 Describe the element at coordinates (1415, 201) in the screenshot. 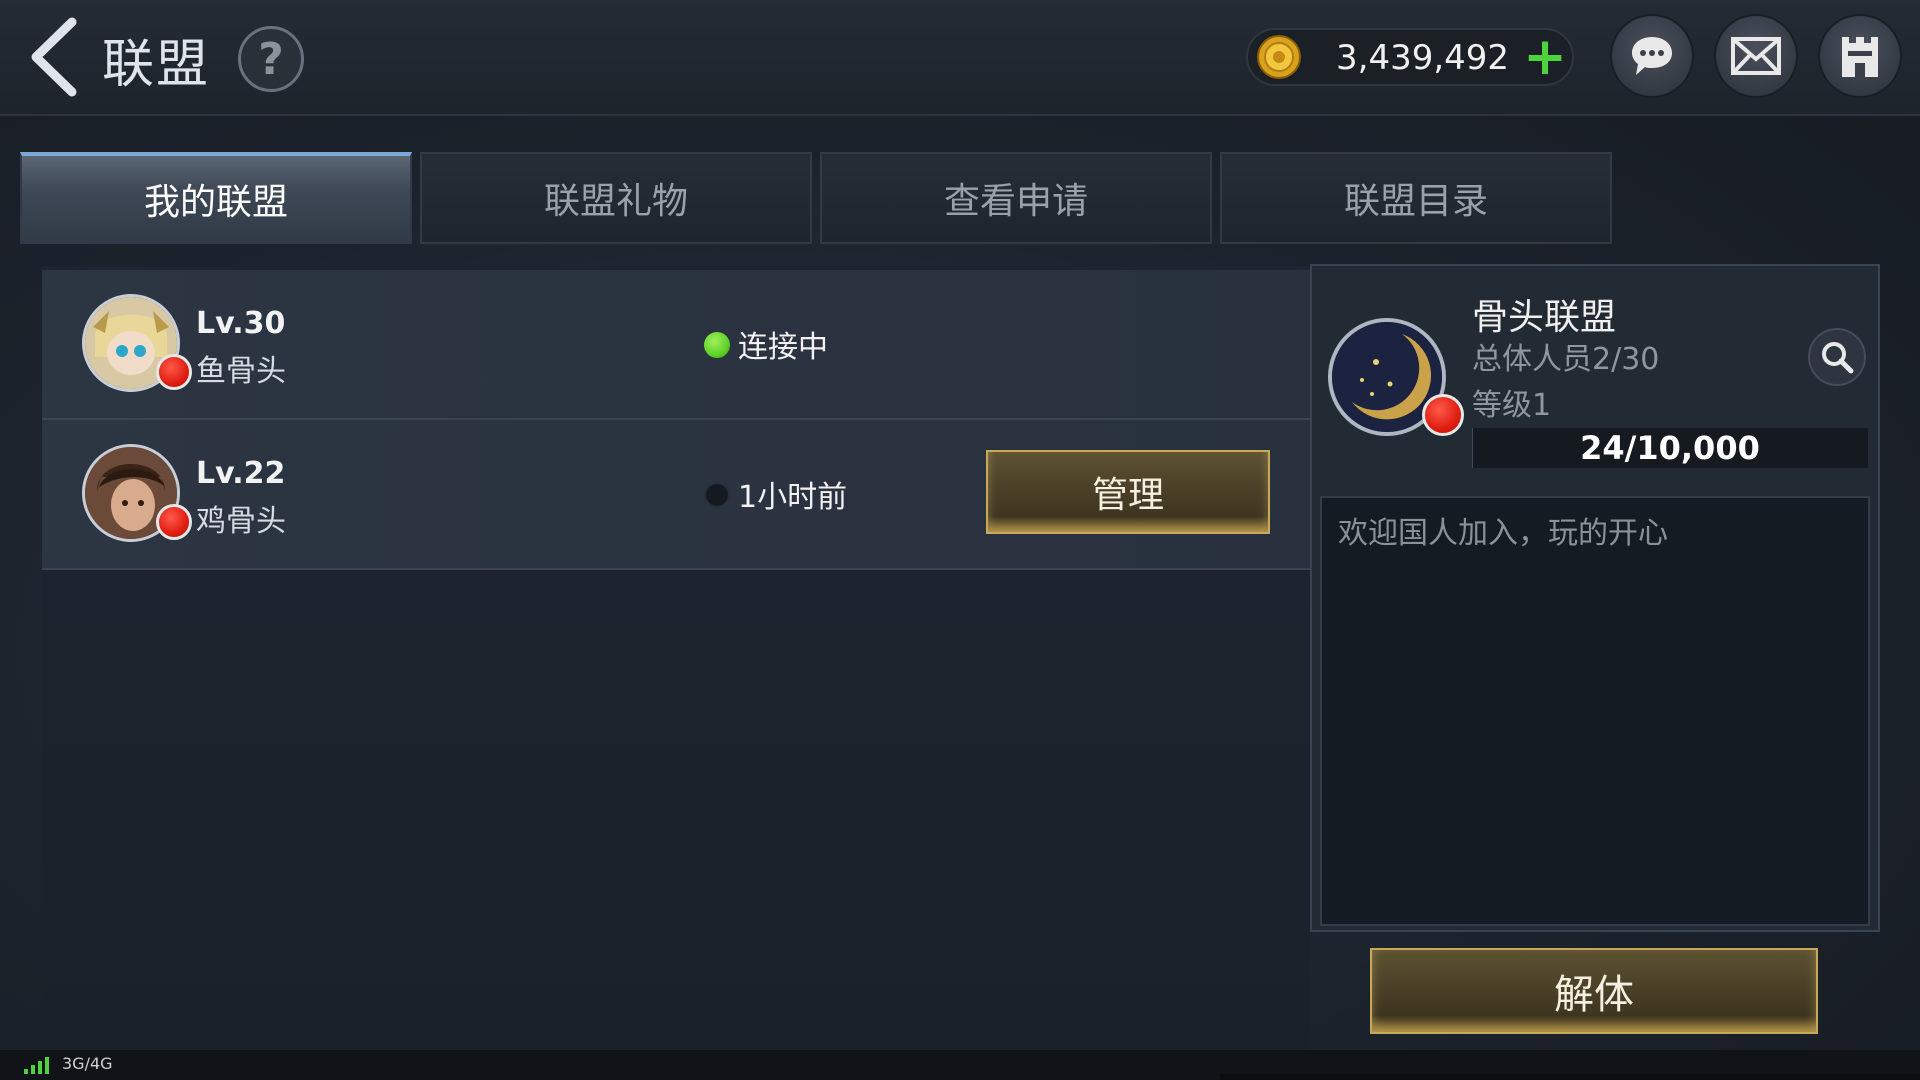

I see `tab-label: 联盟目录` at that location.